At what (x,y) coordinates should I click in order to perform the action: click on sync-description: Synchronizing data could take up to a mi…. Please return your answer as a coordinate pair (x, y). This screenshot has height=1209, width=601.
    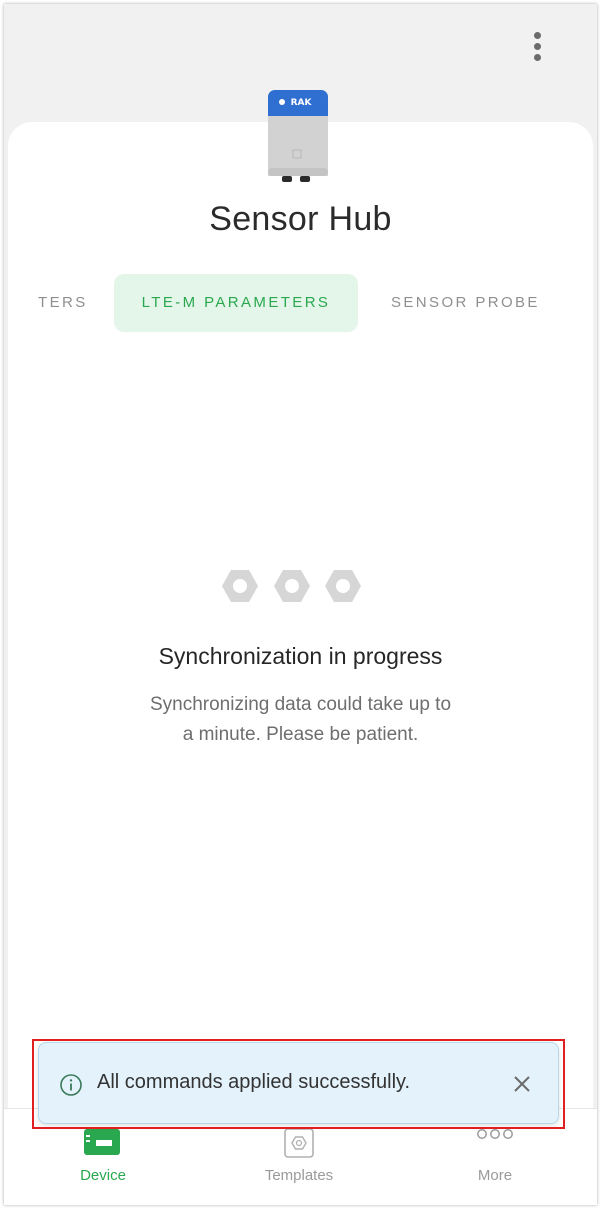
    Looking at the image, I should click on (300, 720).